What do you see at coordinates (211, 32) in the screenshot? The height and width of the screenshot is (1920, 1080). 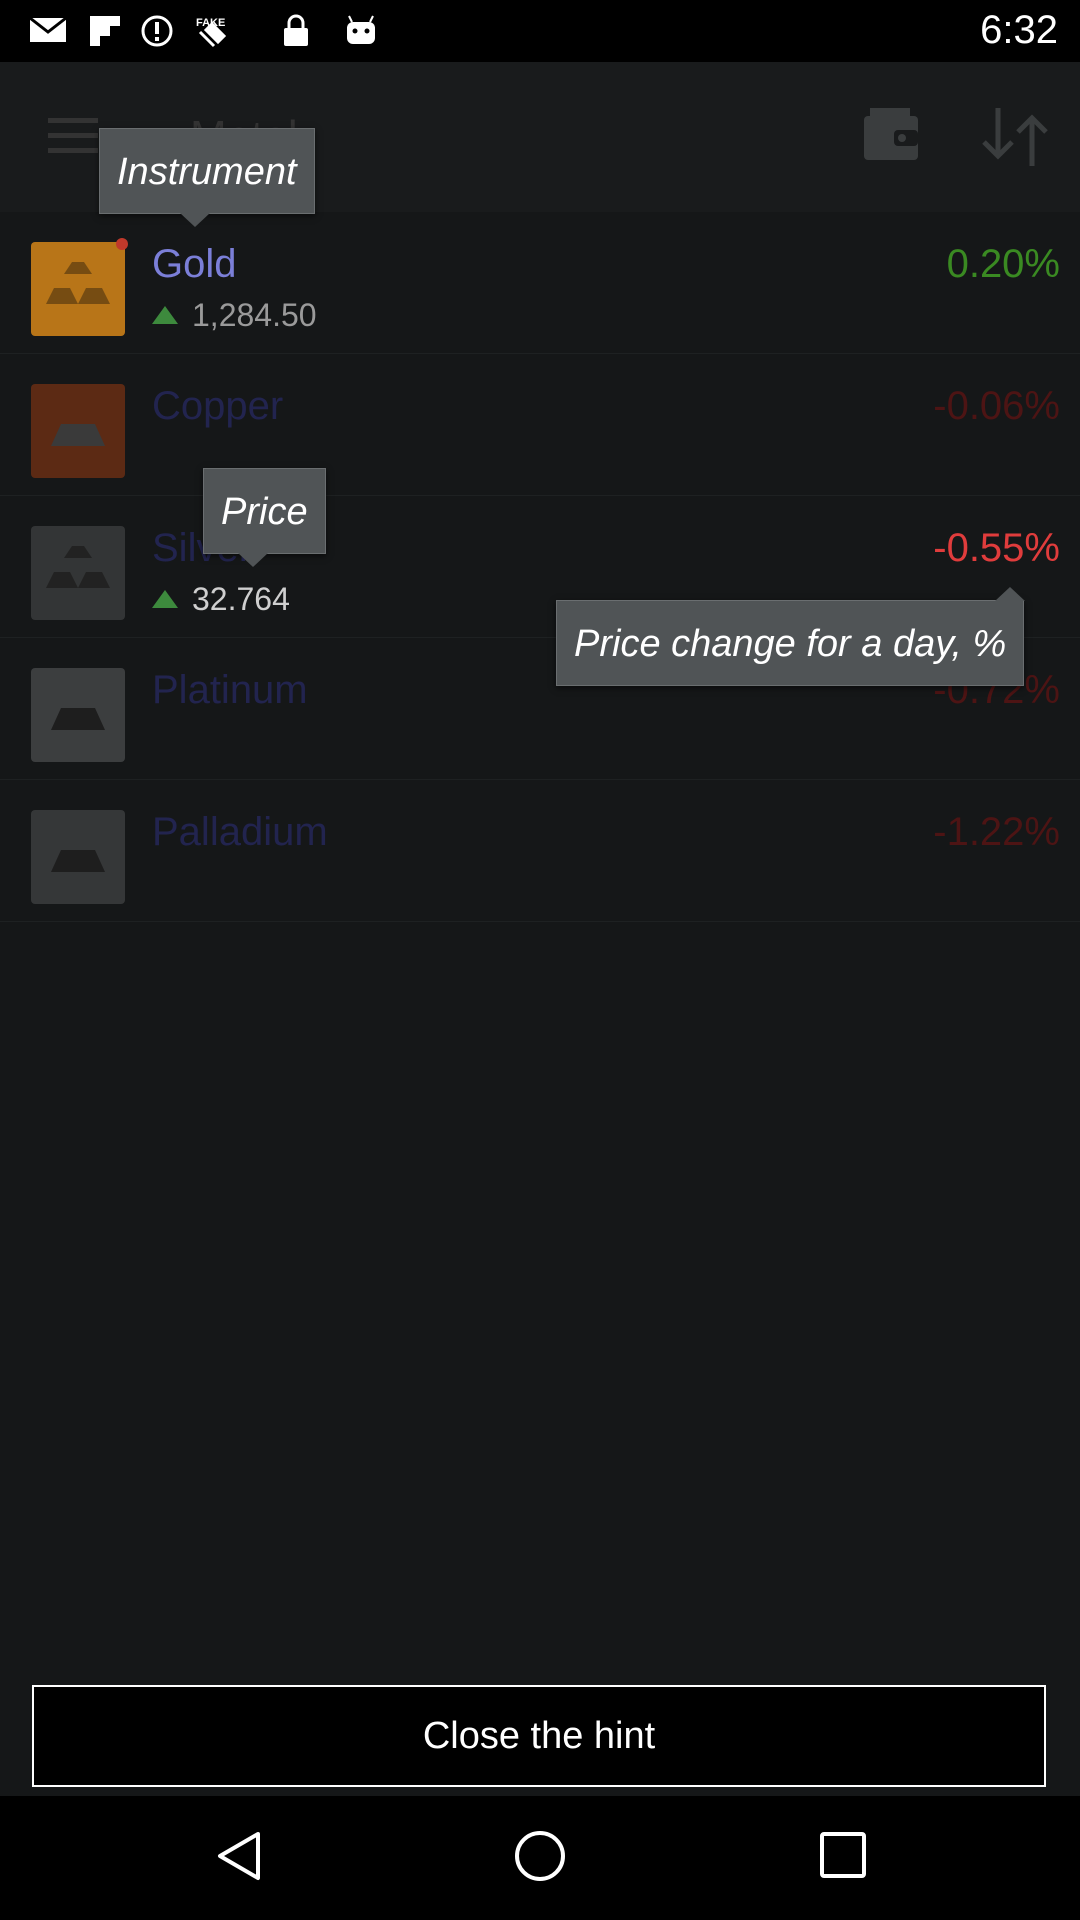 I see `satellite-icon: FAKE` at bounding box center [211, 32].